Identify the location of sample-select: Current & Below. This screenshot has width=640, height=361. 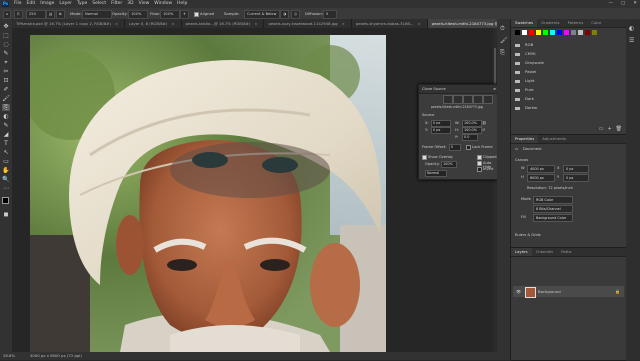
(262, 14).